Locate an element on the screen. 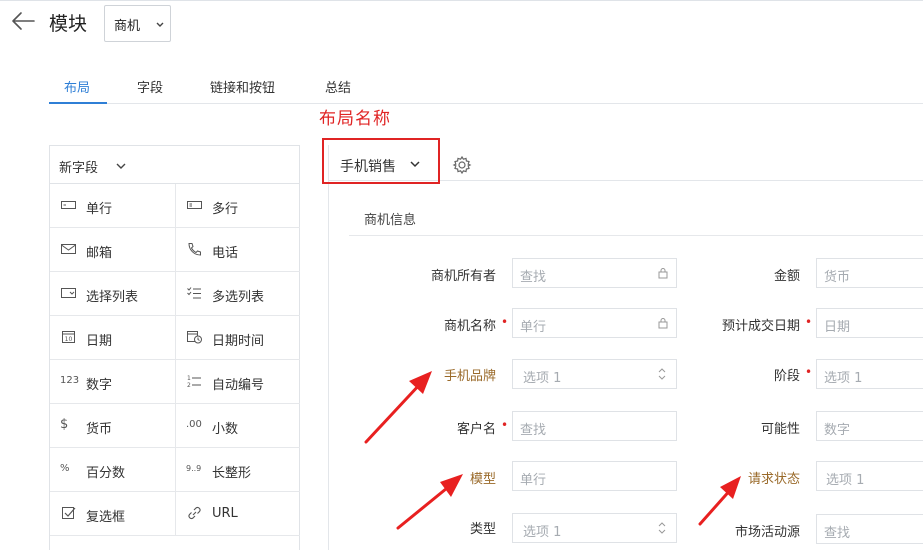 The height and width of the screenshot is (550, 923). field-type-autonumber: 12 自动编号 is located at coordinates (237, 382).